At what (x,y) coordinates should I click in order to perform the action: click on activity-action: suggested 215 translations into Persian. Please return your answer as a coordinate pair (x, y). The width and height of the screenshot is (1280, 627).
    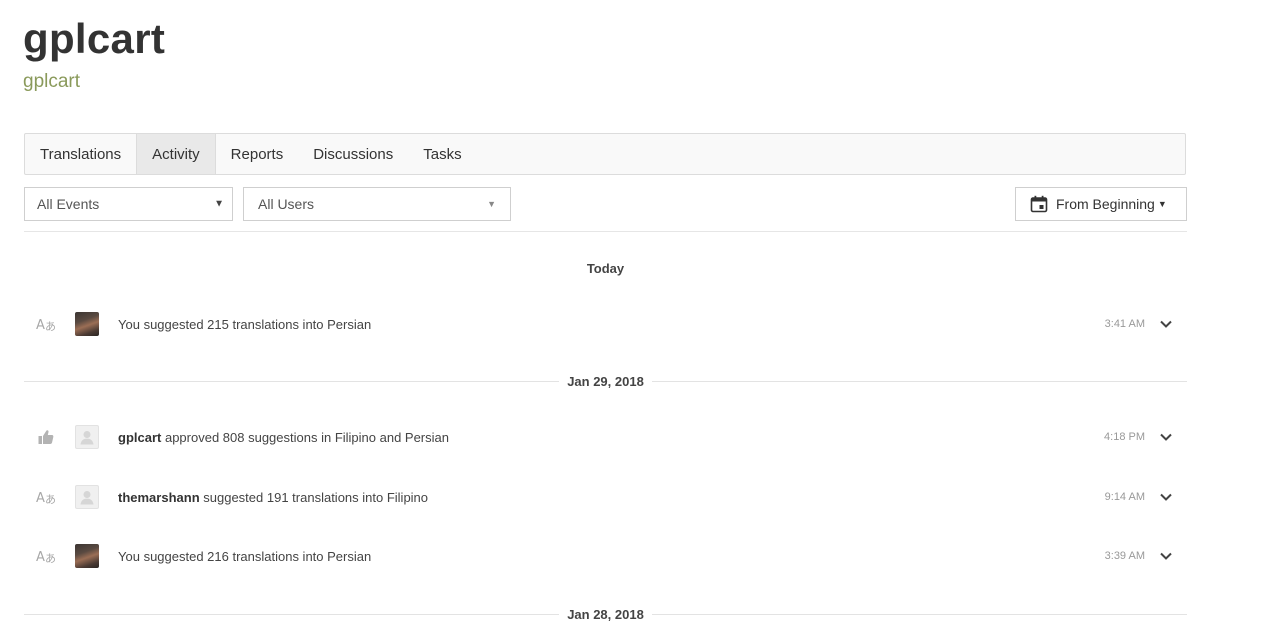
    Looking at the image, I should click on (257, 324).